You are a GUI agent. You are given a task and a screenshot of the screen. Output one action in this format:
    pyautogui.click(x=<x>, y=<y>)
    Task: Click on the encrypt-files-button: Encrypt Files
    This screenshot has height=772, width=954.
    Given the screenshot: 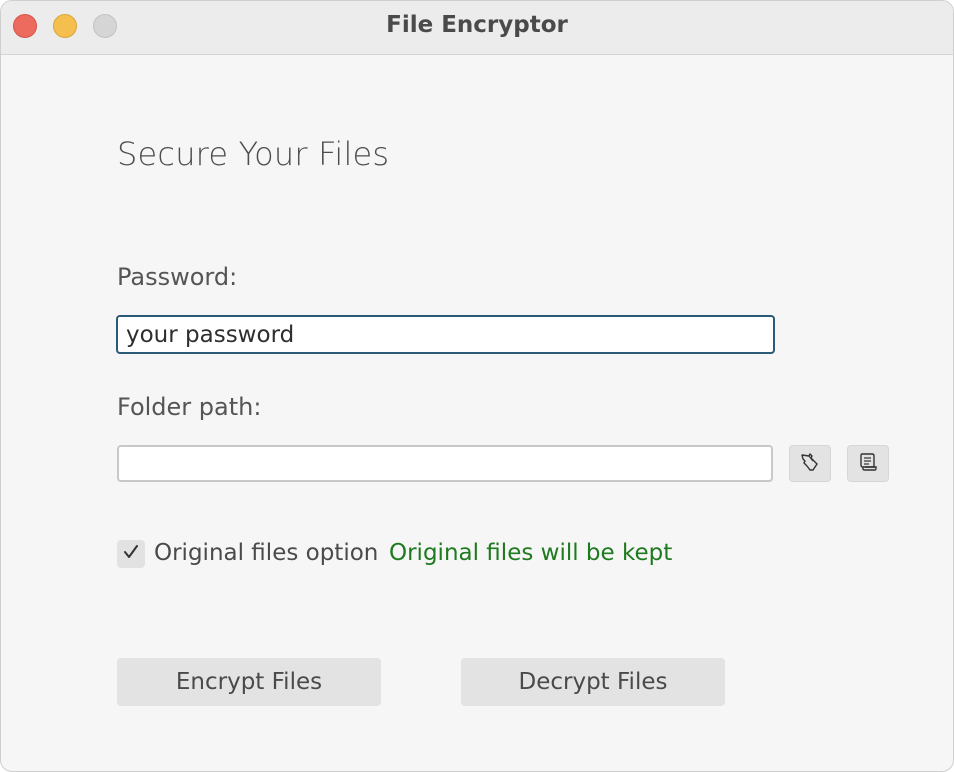 What is the action you would take?
    pyautogui.click(x=249, y=682)
    